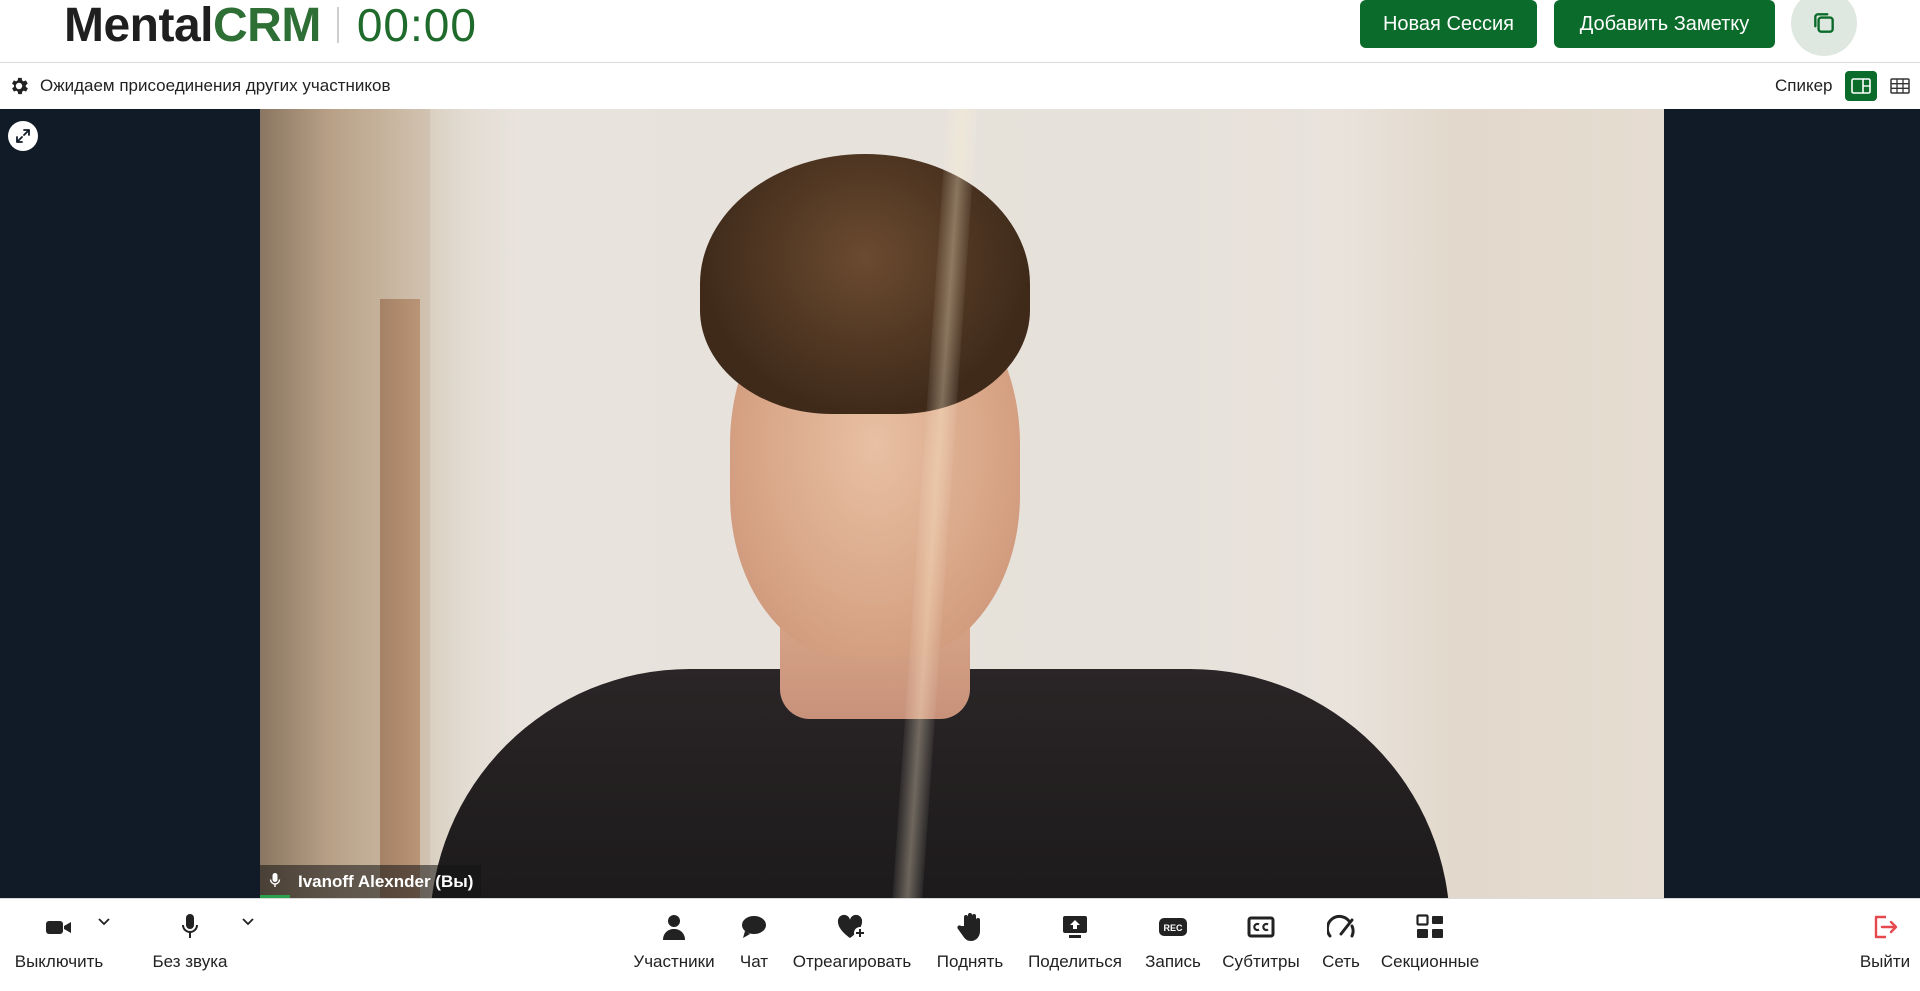 The height and width of the screenshot is (991, 1920). What do you see at coordinates (1448, 24) in the screenshot?
I see `new-session-button: Новая Сессия` at bounding box center [1448, 24].